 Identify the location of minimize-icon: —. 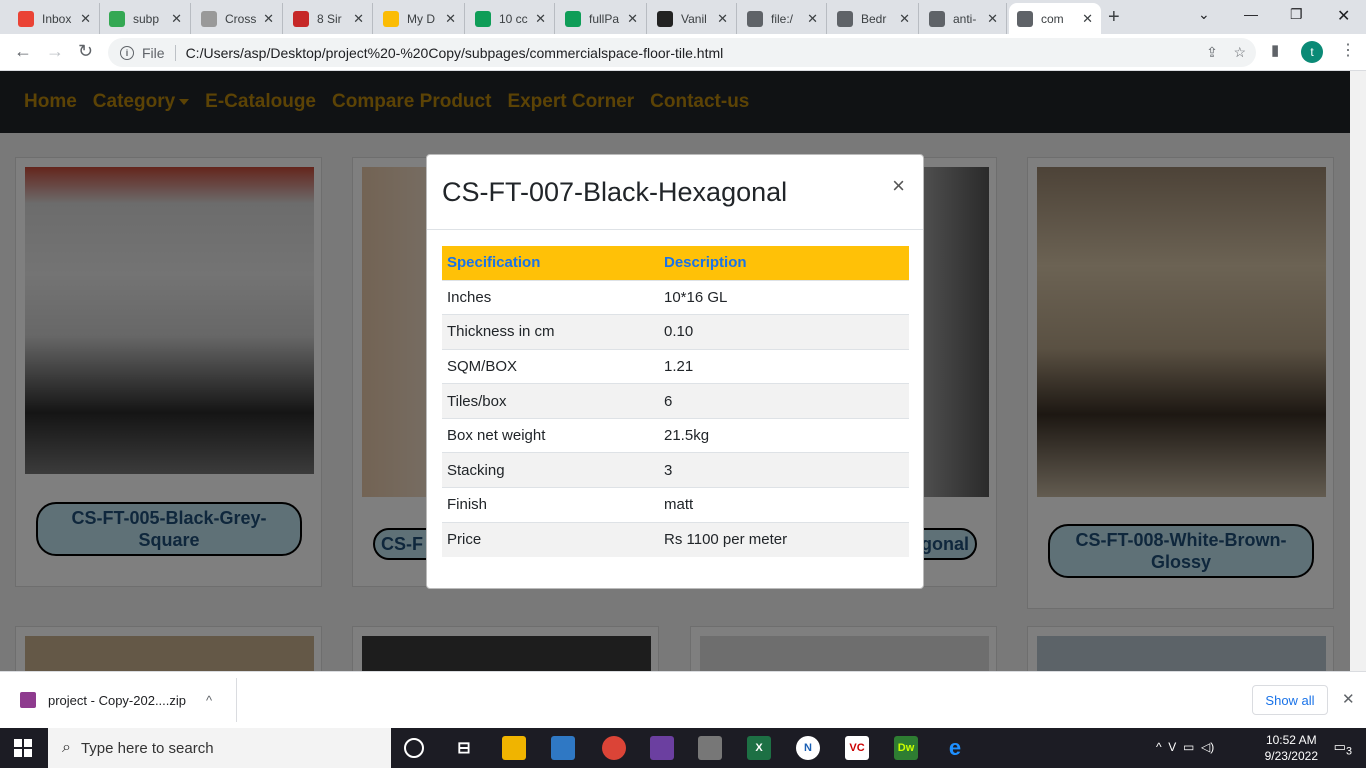
(1251, 14).